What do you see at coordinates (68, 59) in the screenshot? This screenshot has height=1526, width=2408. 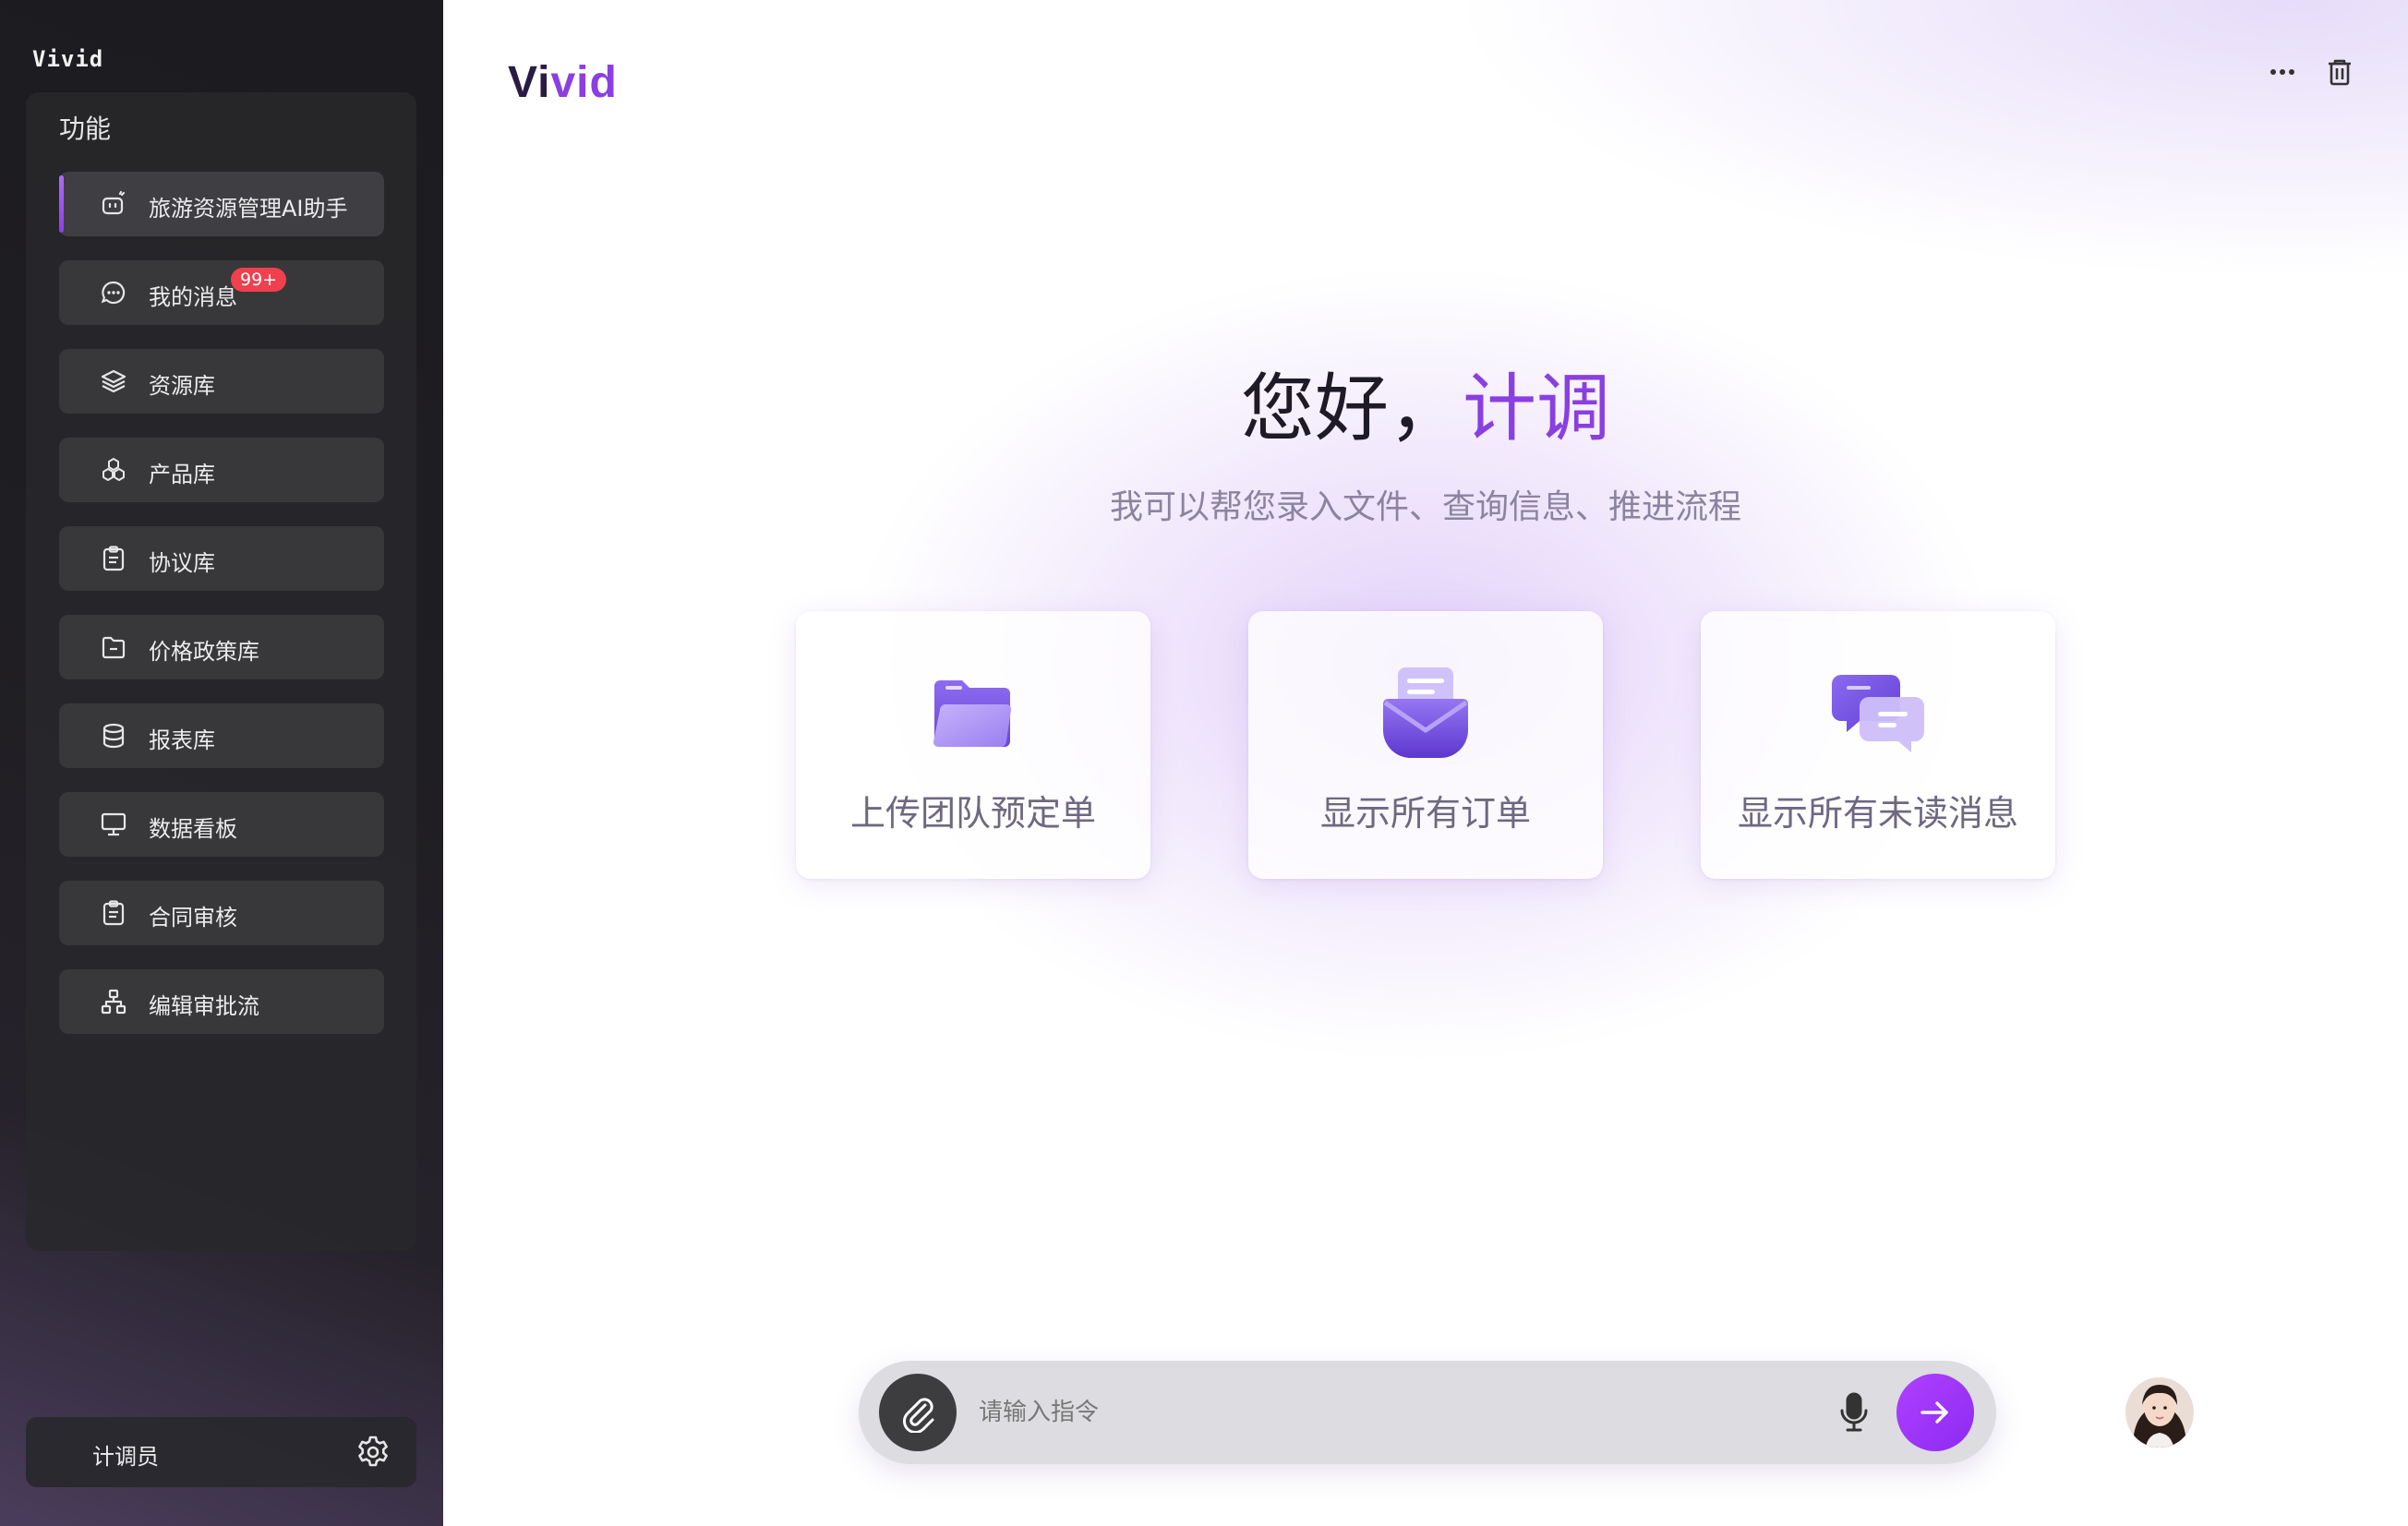 I see `sidebar-brand: Vivid` at bounding box center [68, 59].